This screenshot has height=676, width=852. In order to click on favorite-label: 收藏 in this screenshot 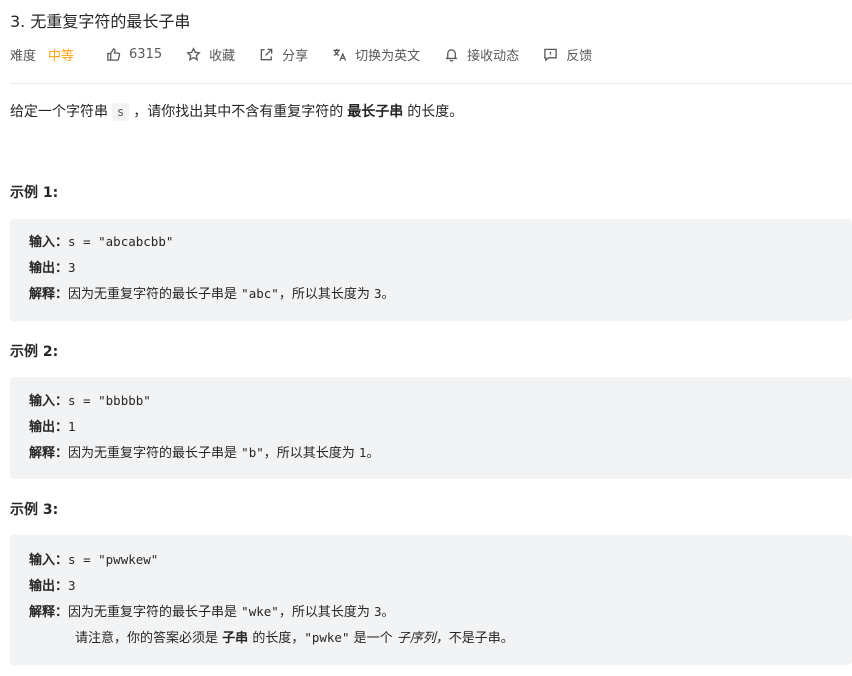, I will do `click(222, 56)`.